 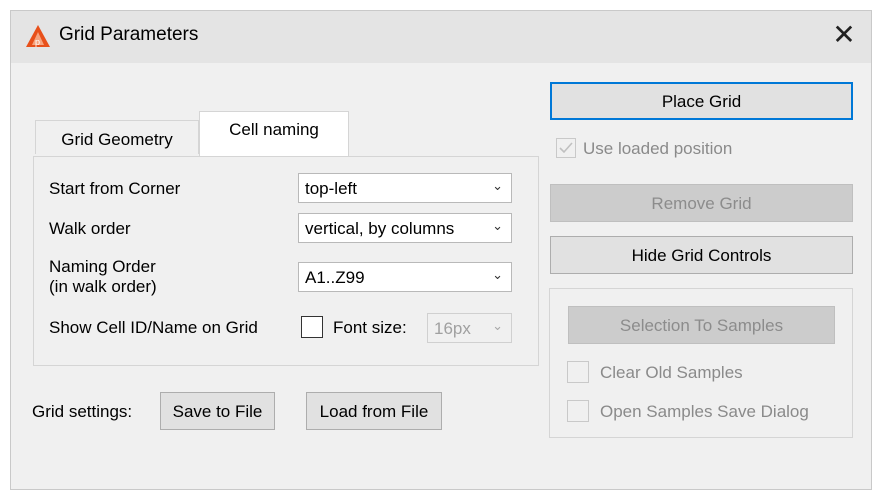 What do you see at coordinates (578, 411) in the screenshot?
I see `open-samples-save-dialog-checkbox` at bounding box center [578, 411].